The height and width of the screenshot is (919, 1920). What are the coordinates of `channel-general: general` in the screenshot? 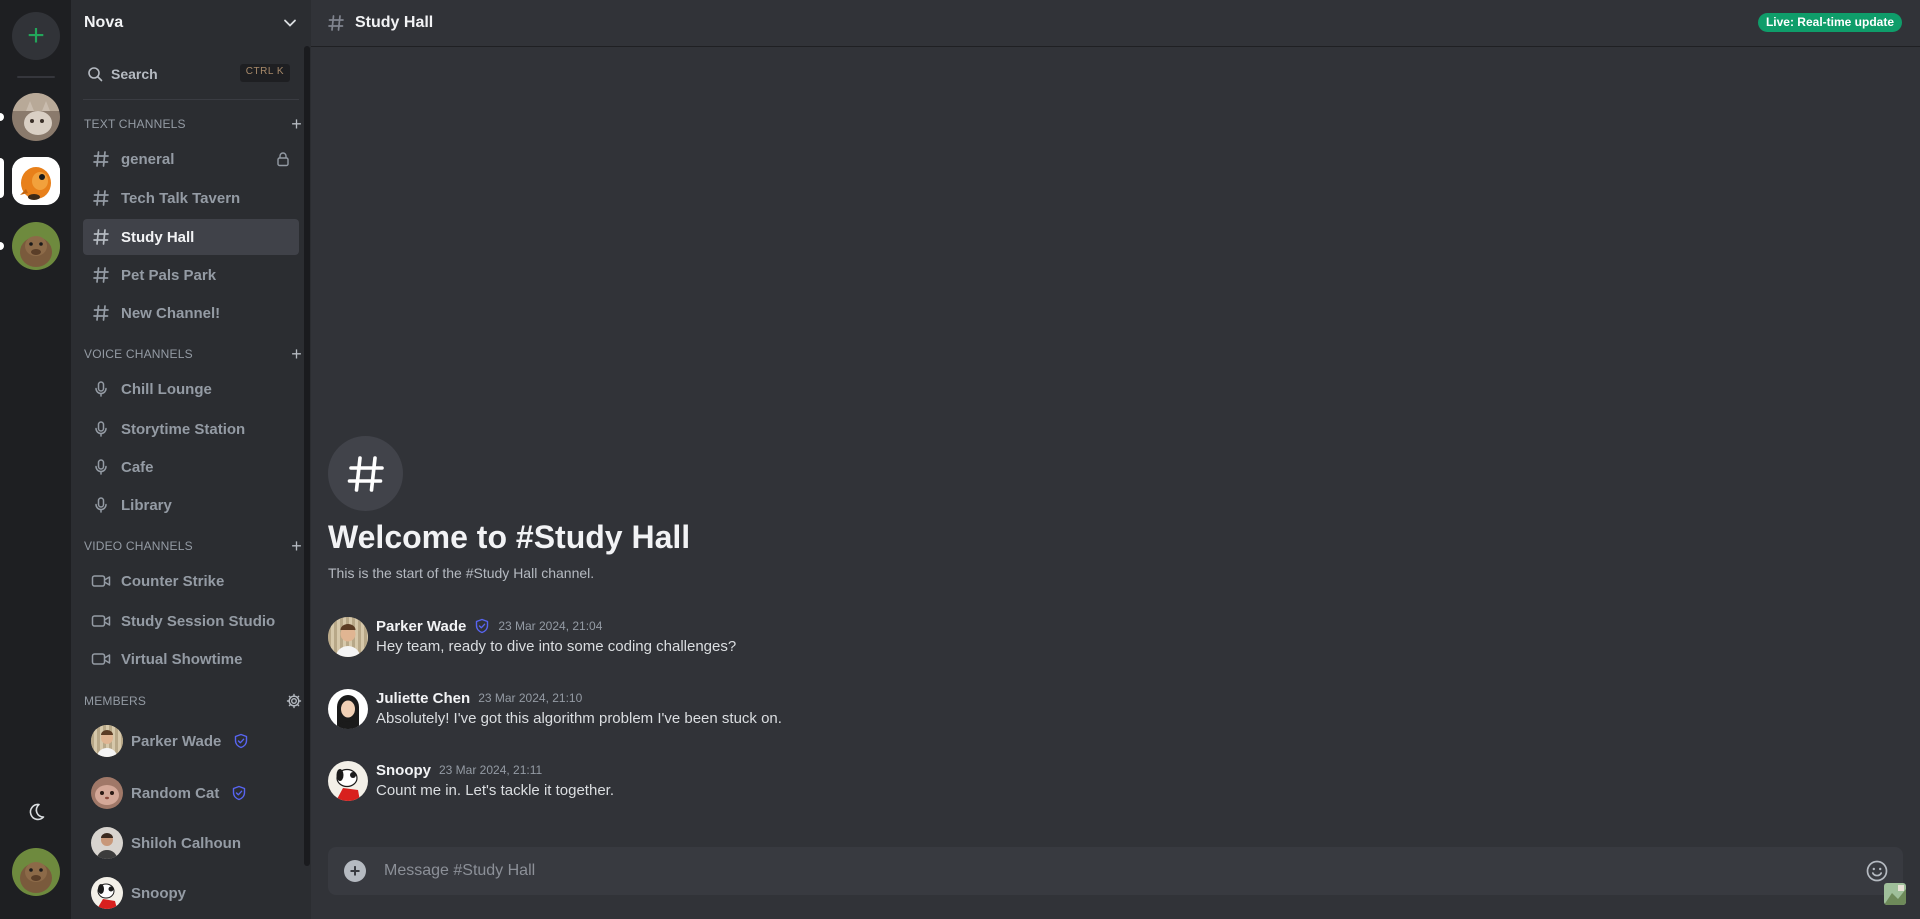 It's located at (191, 159).